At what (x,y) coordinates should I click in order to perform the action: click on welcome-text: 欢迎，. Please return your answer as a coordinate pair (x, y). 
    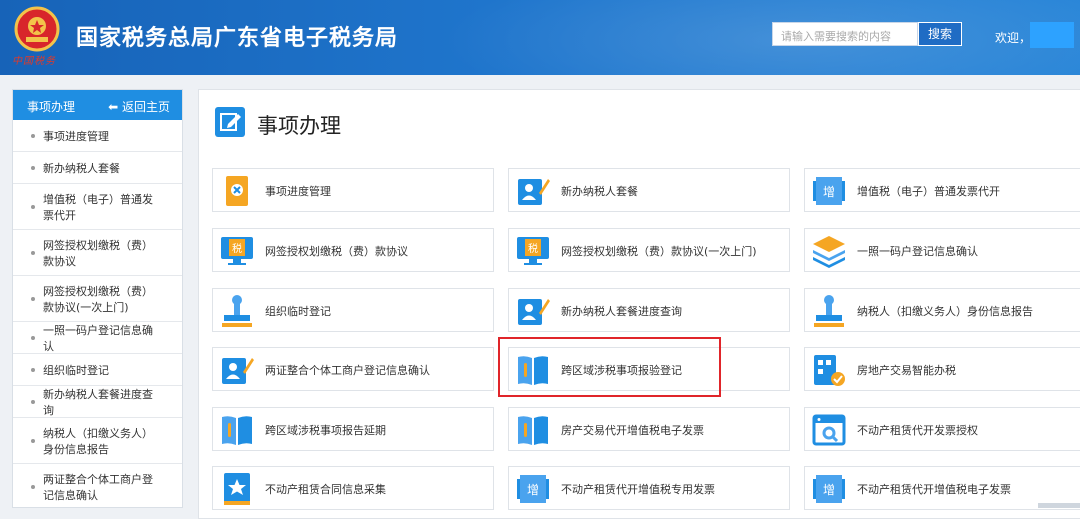
    Looking at the image, I should click on (1013, 38).